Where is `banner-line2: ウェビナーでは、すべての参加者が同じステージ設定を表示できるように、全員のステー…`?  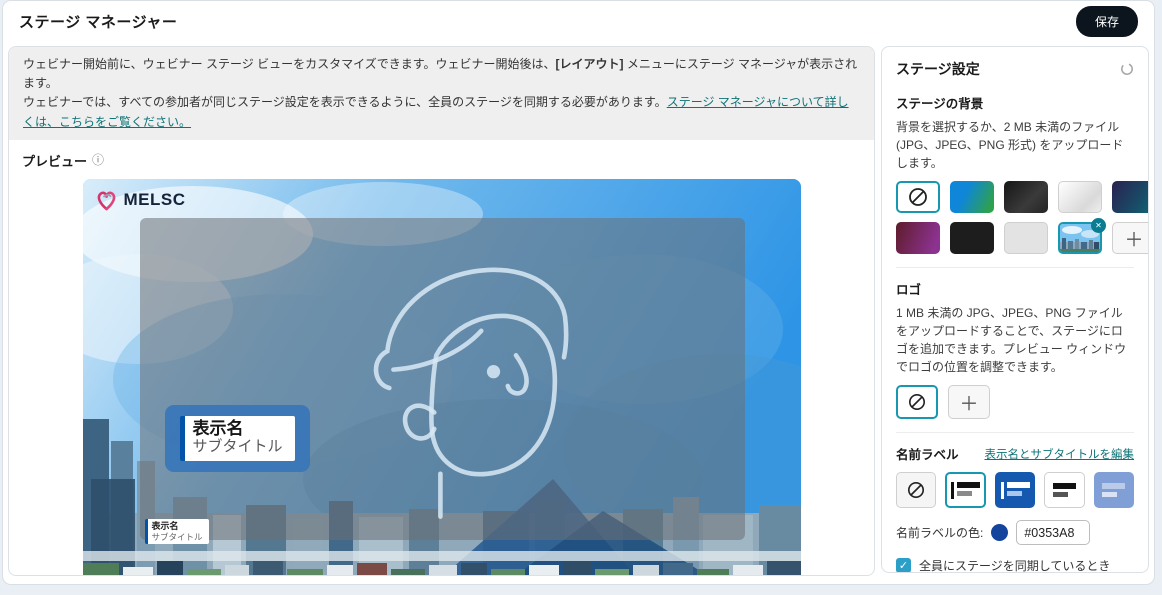 banner-line2: ウェビナーでは、すべての参加者が同じステージ設定を表示できるように、全員のステー… is located at coordinates (345, 102).